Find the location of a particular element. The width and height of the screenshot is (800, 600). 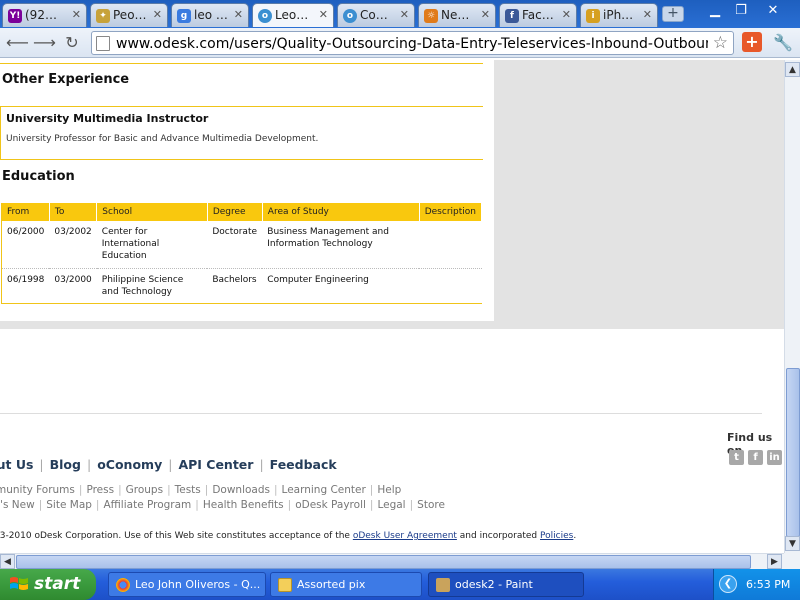

scroll-up-arrow-icon: ▲ is located at coordinates (792, 69).